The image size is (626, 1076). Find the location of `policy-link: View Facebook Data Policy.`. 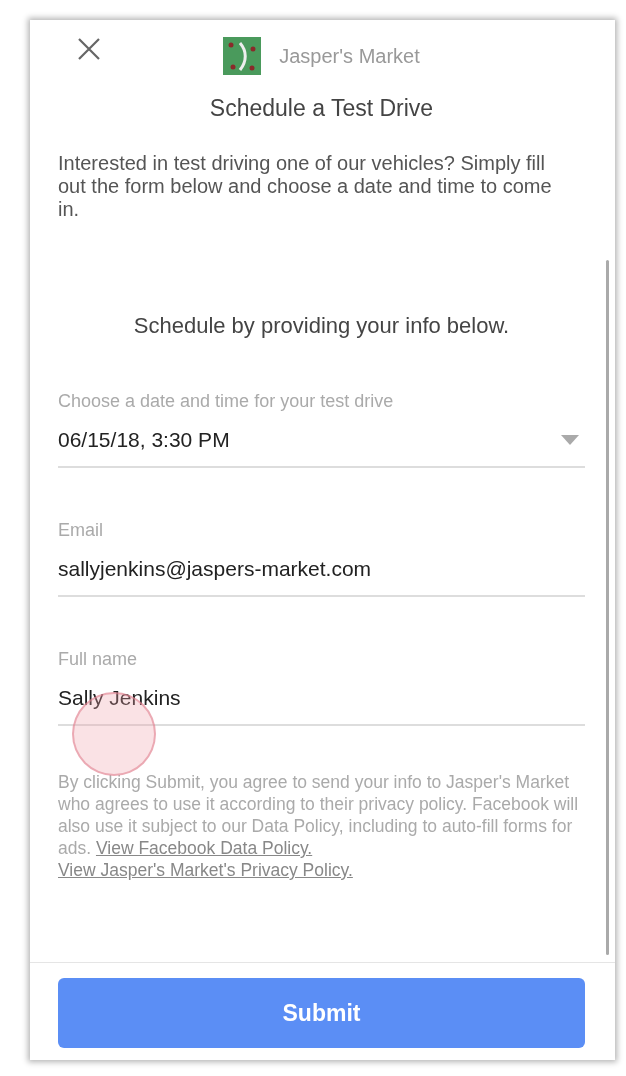

policy-link: View Facebook Data Policy. is located at coordinates (204, 848).